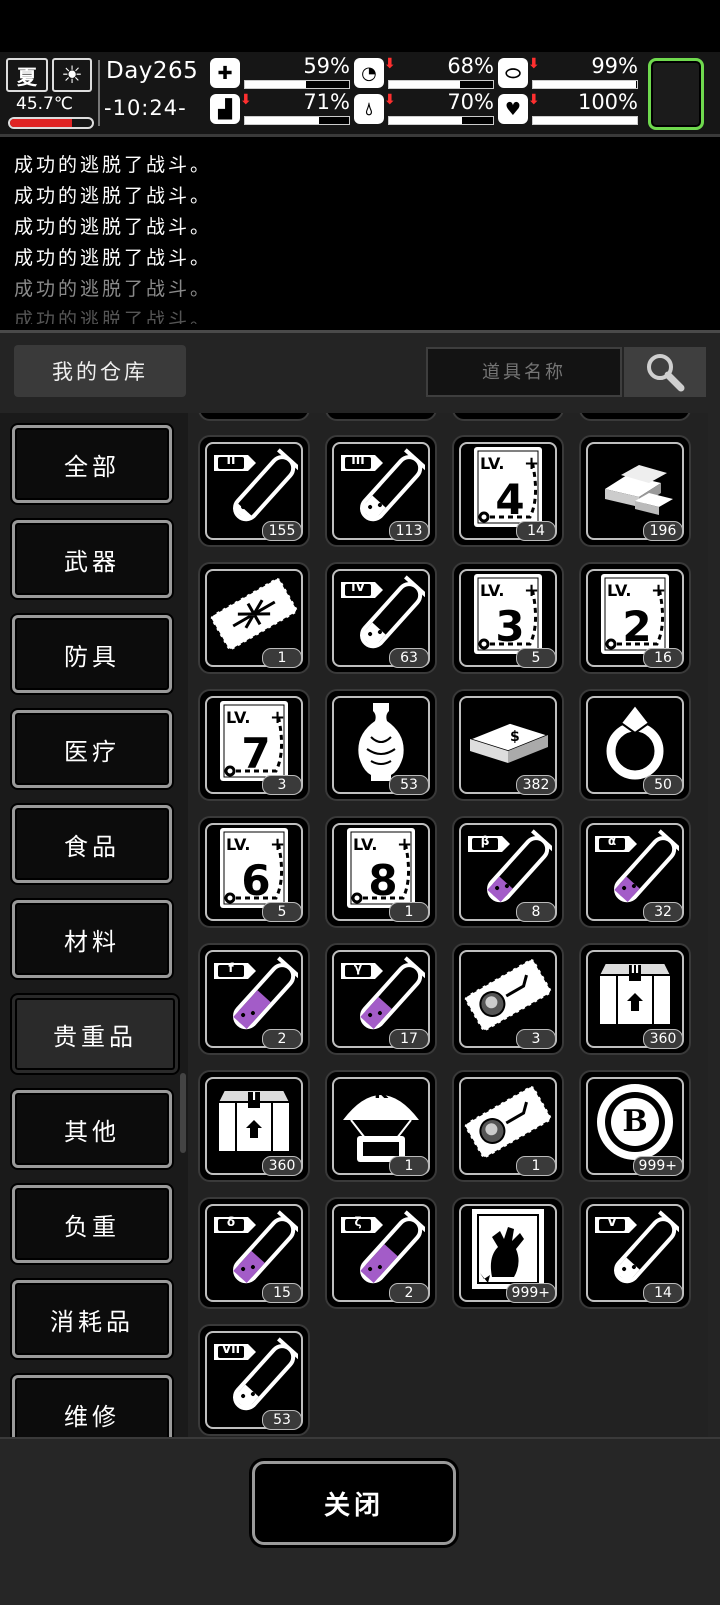 The width and height of the screenshot is (720, 1605). I want to click on item-tag: II, so click(635, 969).